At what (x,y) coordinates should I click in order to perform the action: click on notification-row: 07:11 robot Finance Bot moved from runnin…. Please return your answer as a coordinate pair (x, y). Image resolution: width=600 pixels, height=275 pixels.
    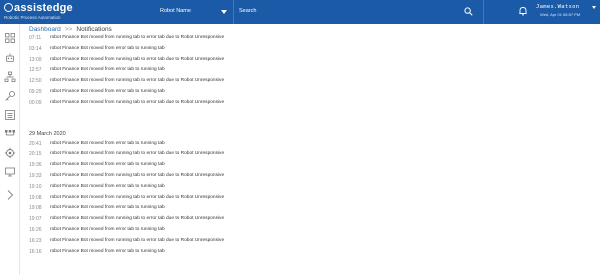
    Looking at the image, I should click on (309, 39).